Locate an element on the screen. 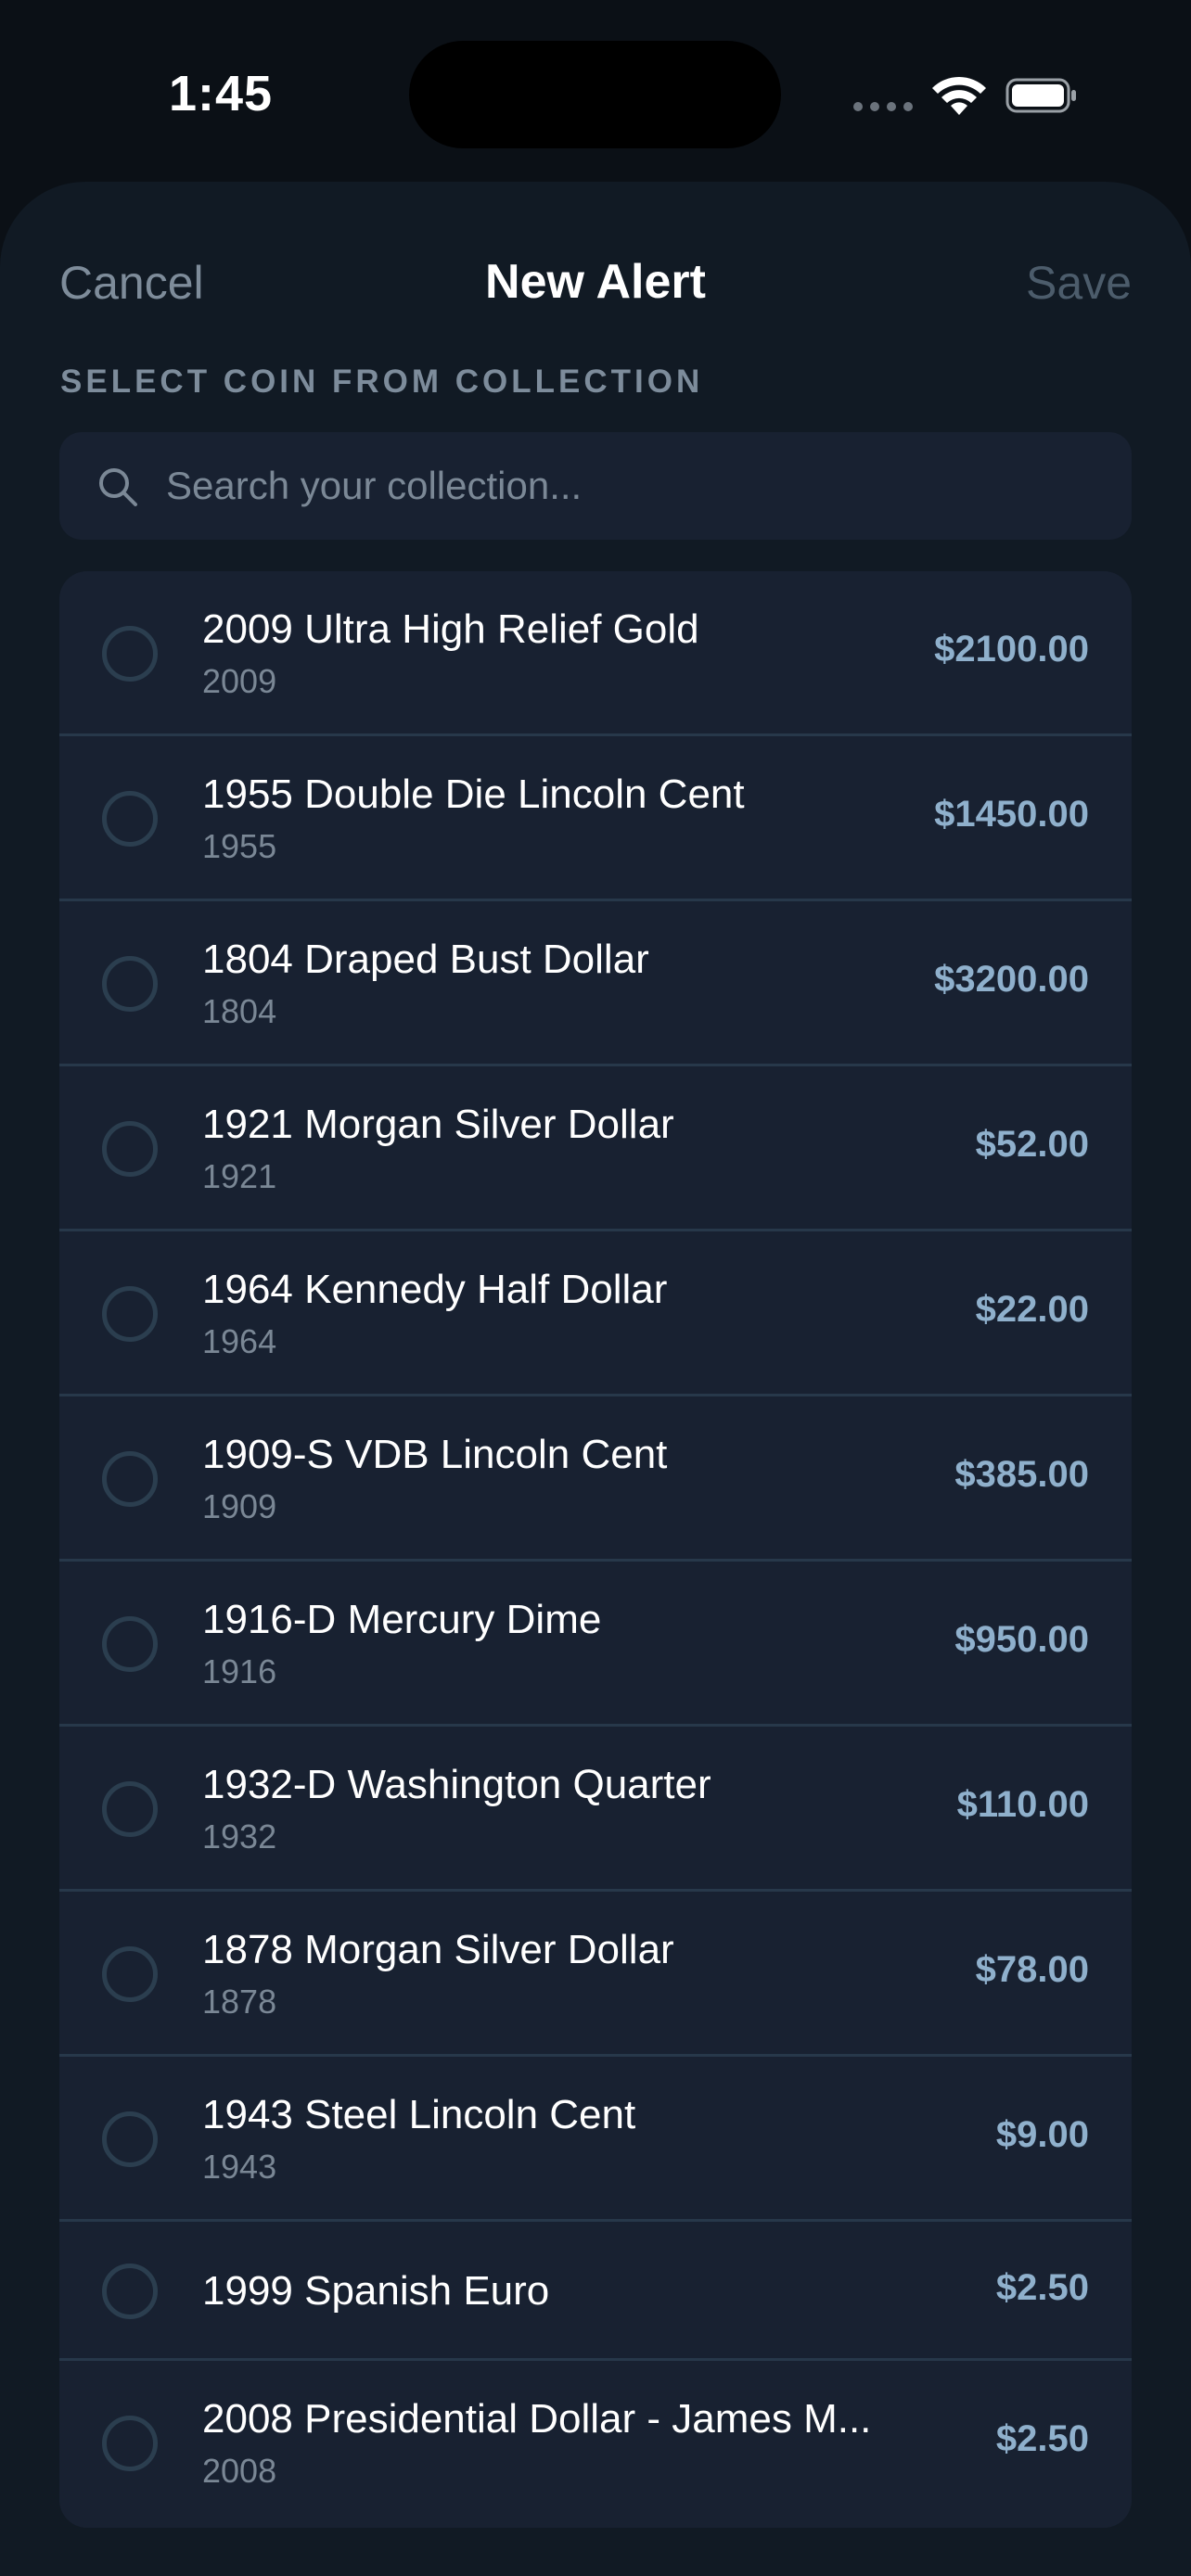 This screenshot has height=2576, width=1191. list-item: 1916-D Mercury Dime 1916 $950.00 is located at coordinates (595, 1645).